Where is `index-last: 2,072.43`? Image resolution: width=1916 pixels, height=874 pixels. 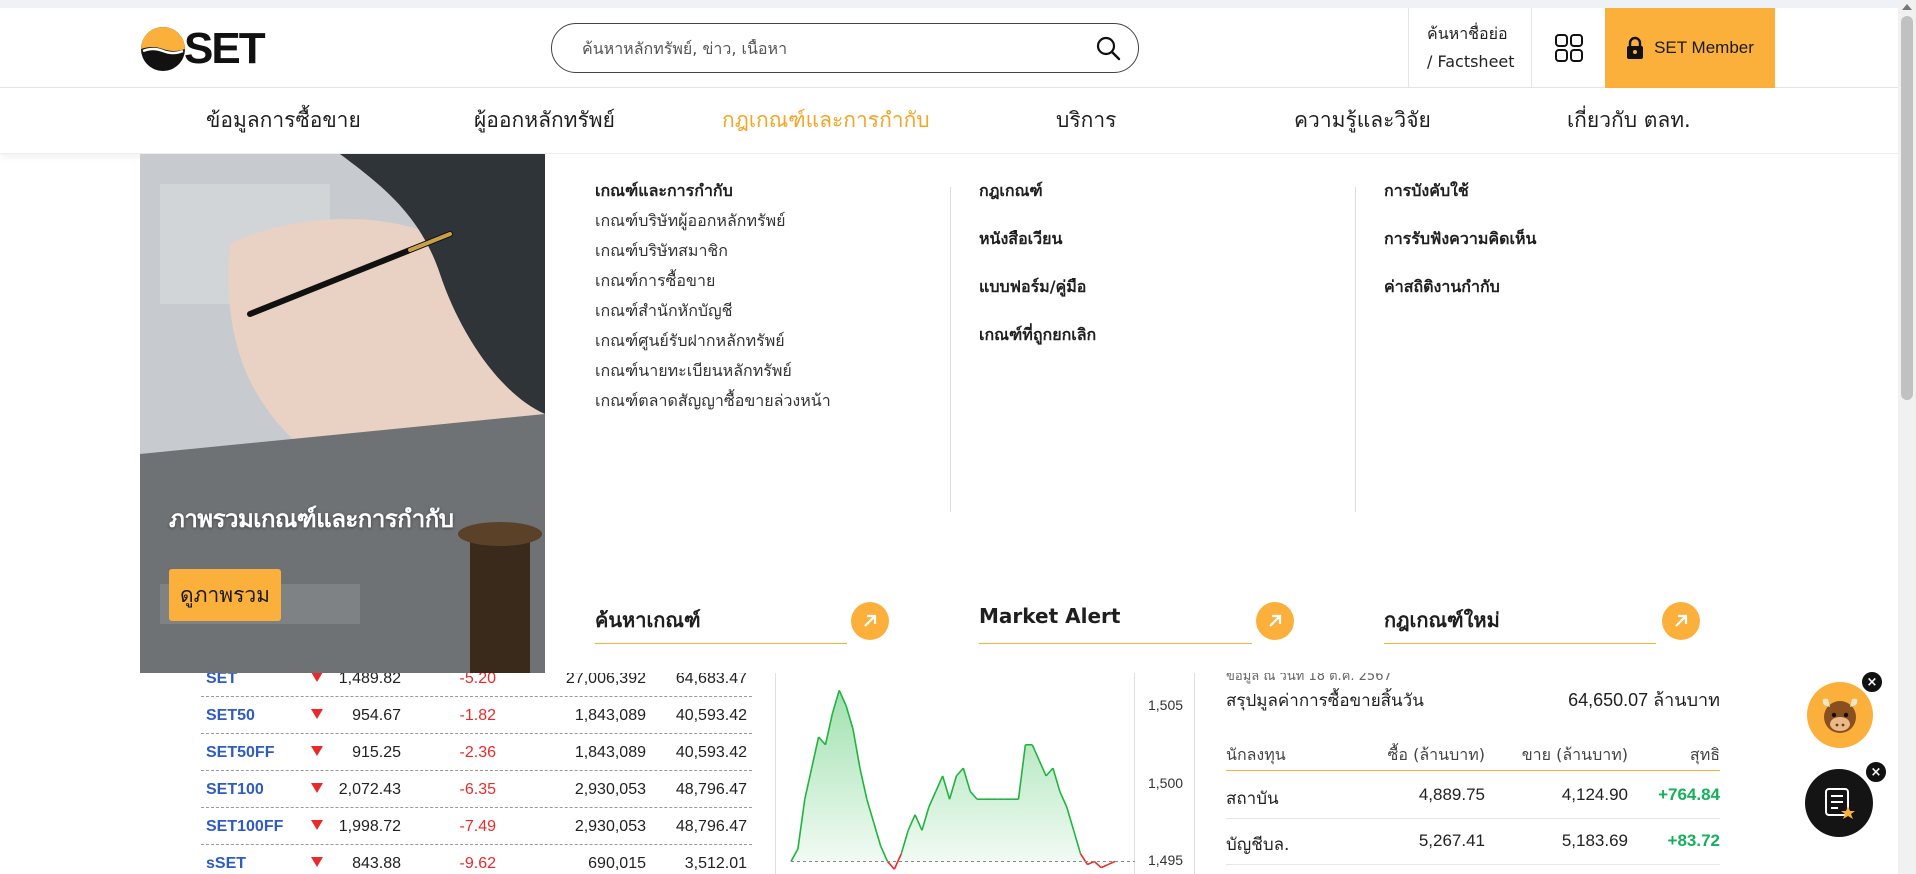 index-last: 2,072.43 is located at coordinates (369, 789).